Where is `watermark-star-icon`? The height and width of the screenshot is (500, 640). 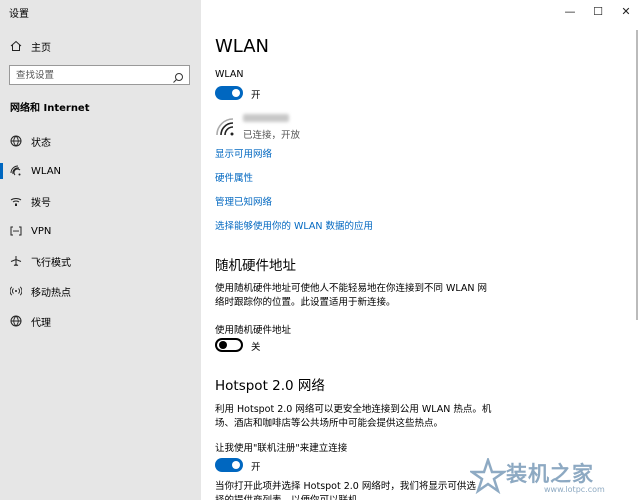 watermark-star-icon is located at coordinates (488, 476).